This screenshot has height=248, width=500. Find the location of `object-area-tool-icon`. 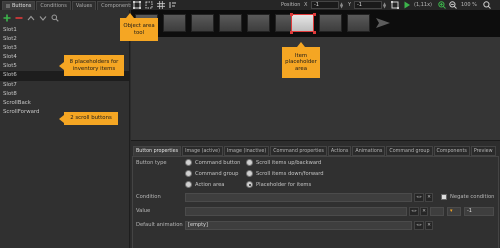

object-area-tool-icon is located at coordinates (137, 5).